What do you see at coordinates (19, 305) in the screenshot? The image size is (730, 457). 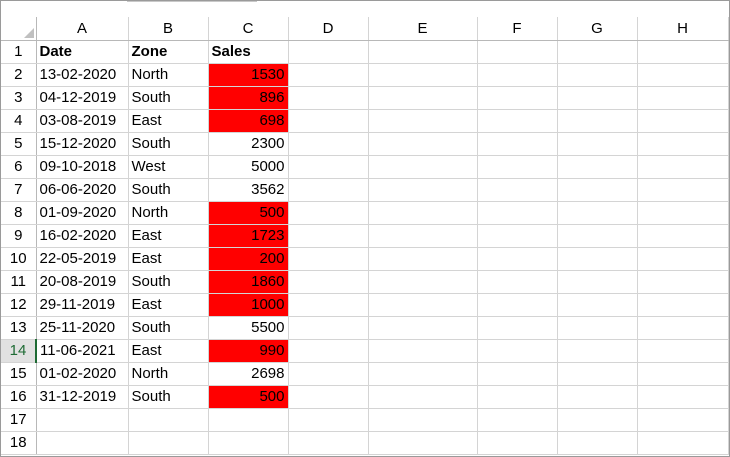 I see `row-header: 12` at bounding box center [19, 305].